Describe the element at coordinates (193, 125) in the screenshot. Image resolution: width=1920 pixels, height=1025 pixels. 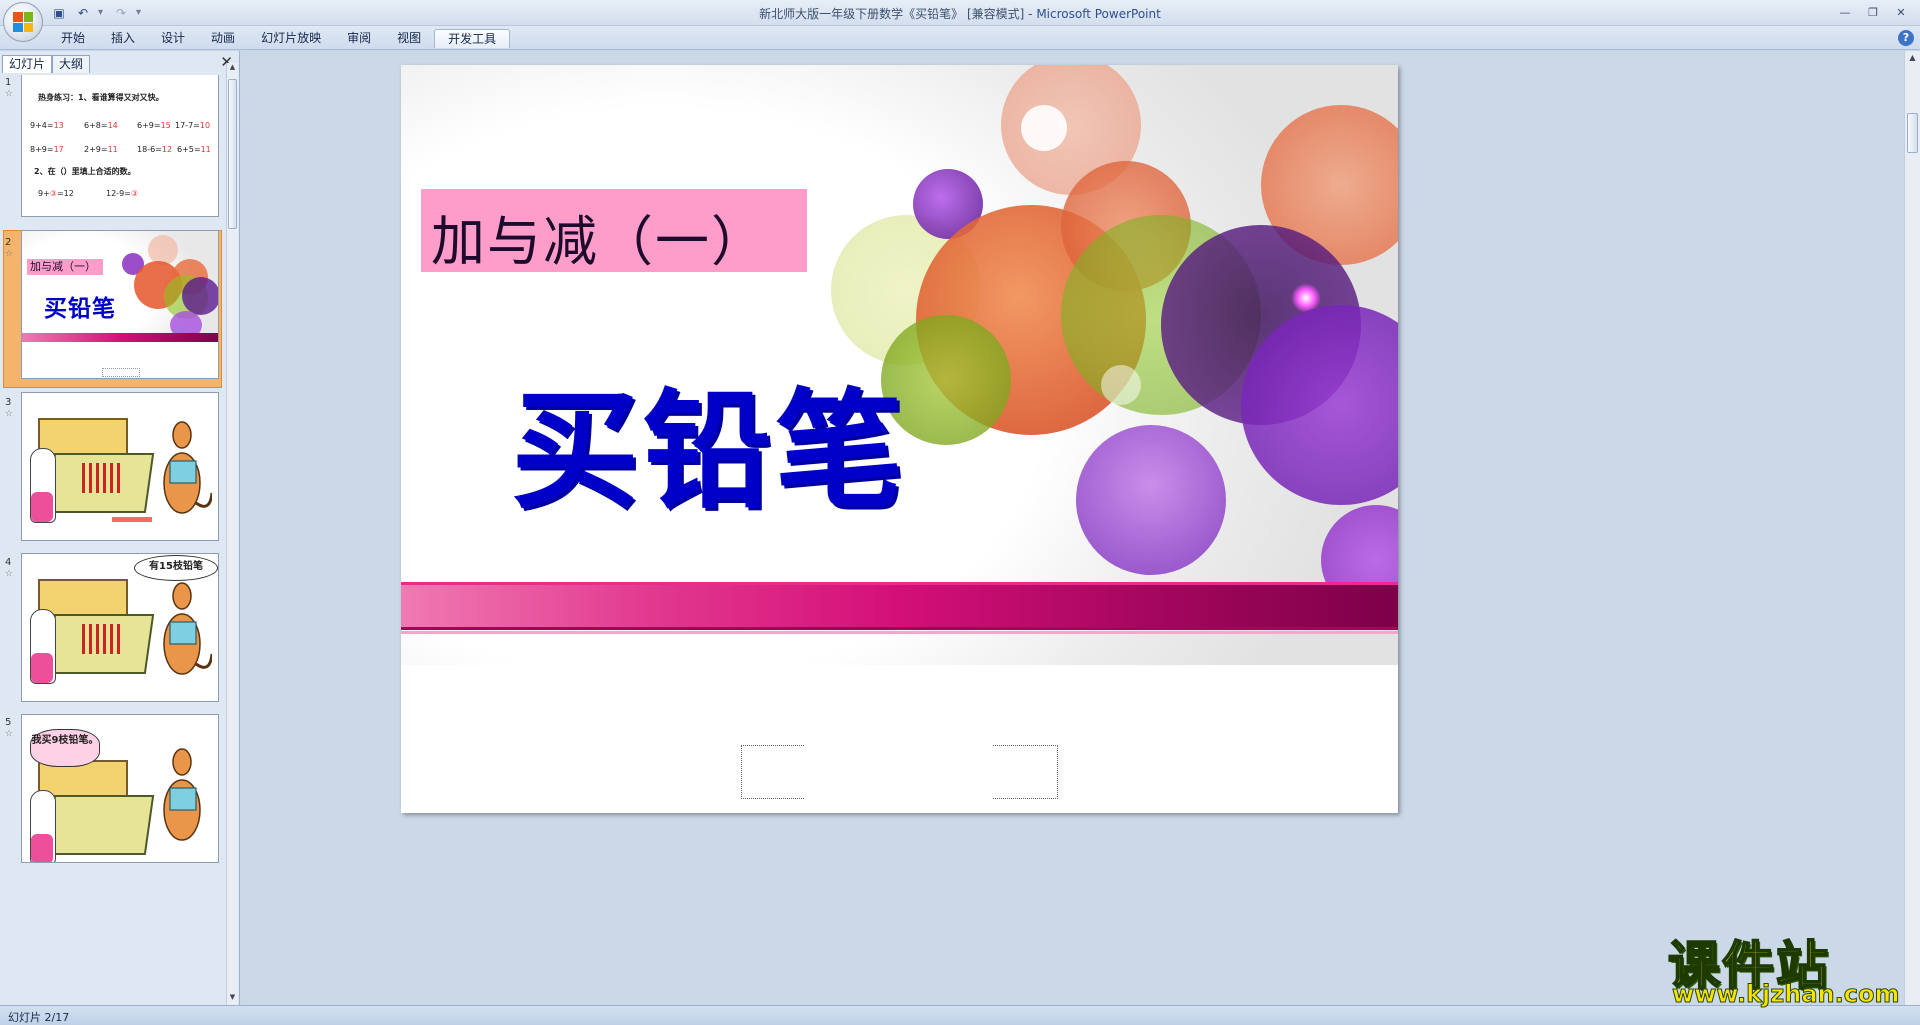
I see `thumb-equation: 17-7=10` at that location.